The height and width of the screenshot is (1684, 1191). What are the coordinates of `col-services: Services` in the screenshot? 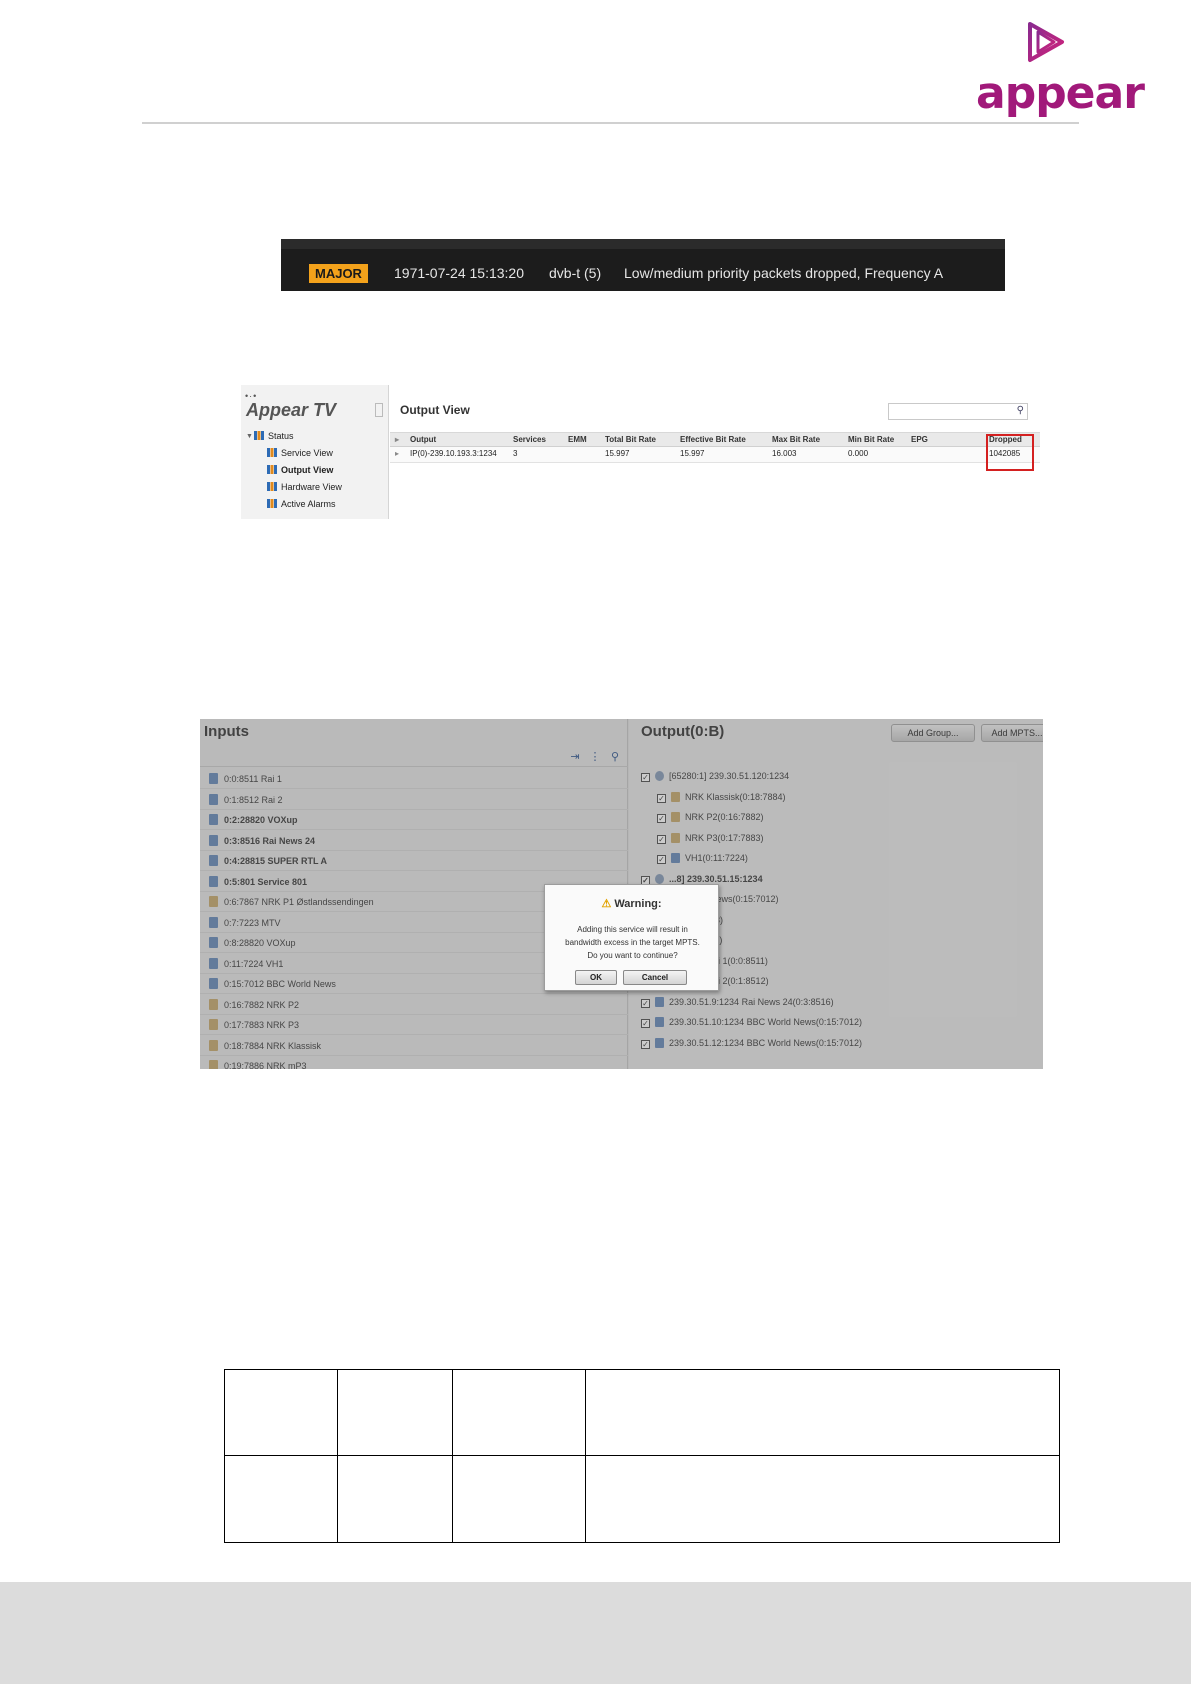 It's located at (529, 439).